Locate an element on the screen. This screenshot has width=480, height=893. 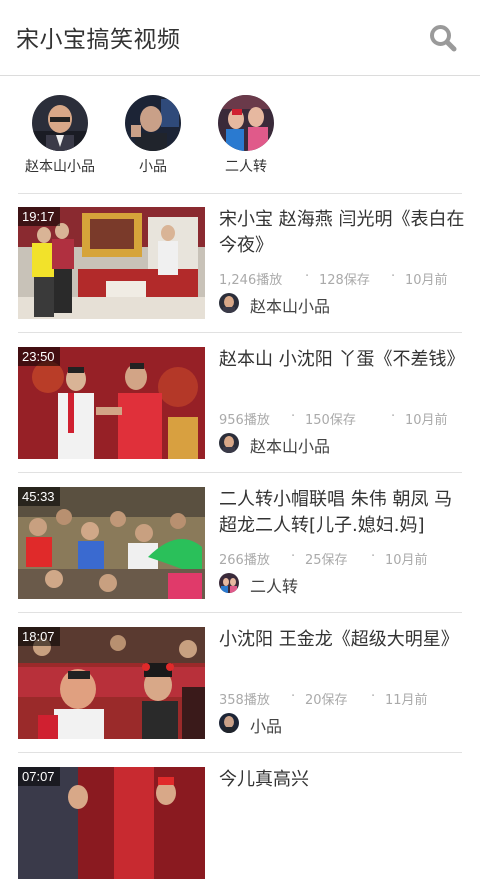
play-count: 266播放 is located at coordinates (244, 560).